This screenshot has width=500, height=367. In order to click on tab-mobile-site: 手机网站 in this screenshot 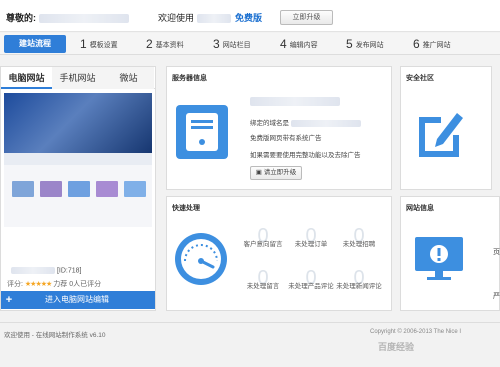, I will do `click(77, 78)`.